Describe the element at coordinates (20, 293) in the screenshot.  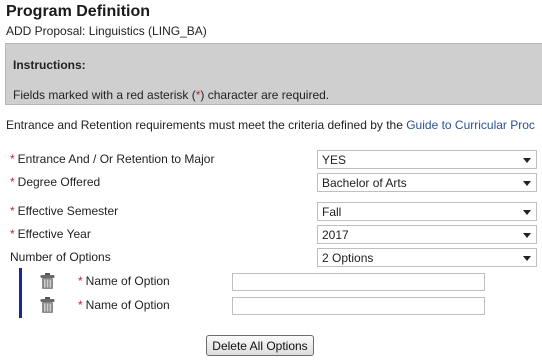
I see `options-group-bar` at that location.